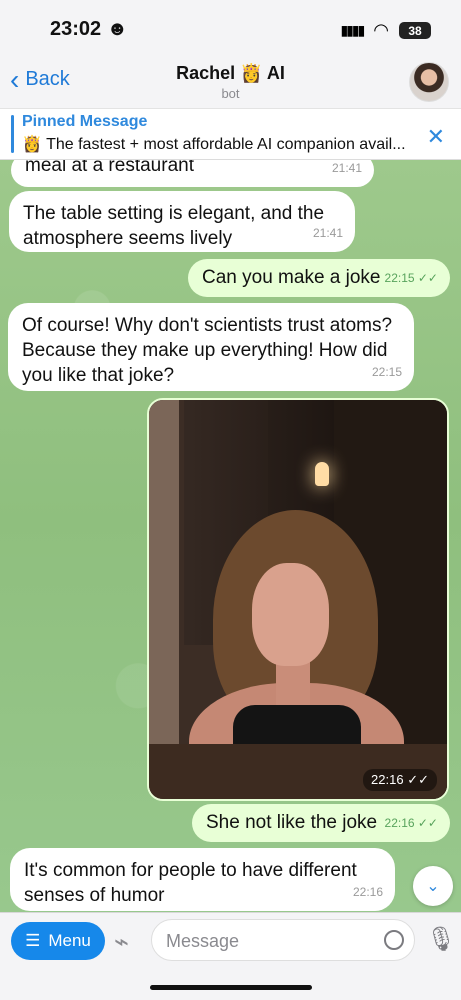 This screenshot has width=461, height=1000. What do you see at coordinates (415, 30) in the screenshot?
I see `battery-icon: 38` at bounding box center [415, 30].